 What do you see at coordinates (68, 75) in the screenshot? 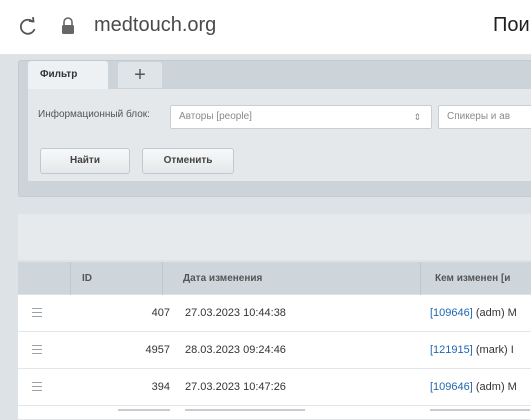
I see `tab-filter: Фильтр` at bounding box center [68, 75].